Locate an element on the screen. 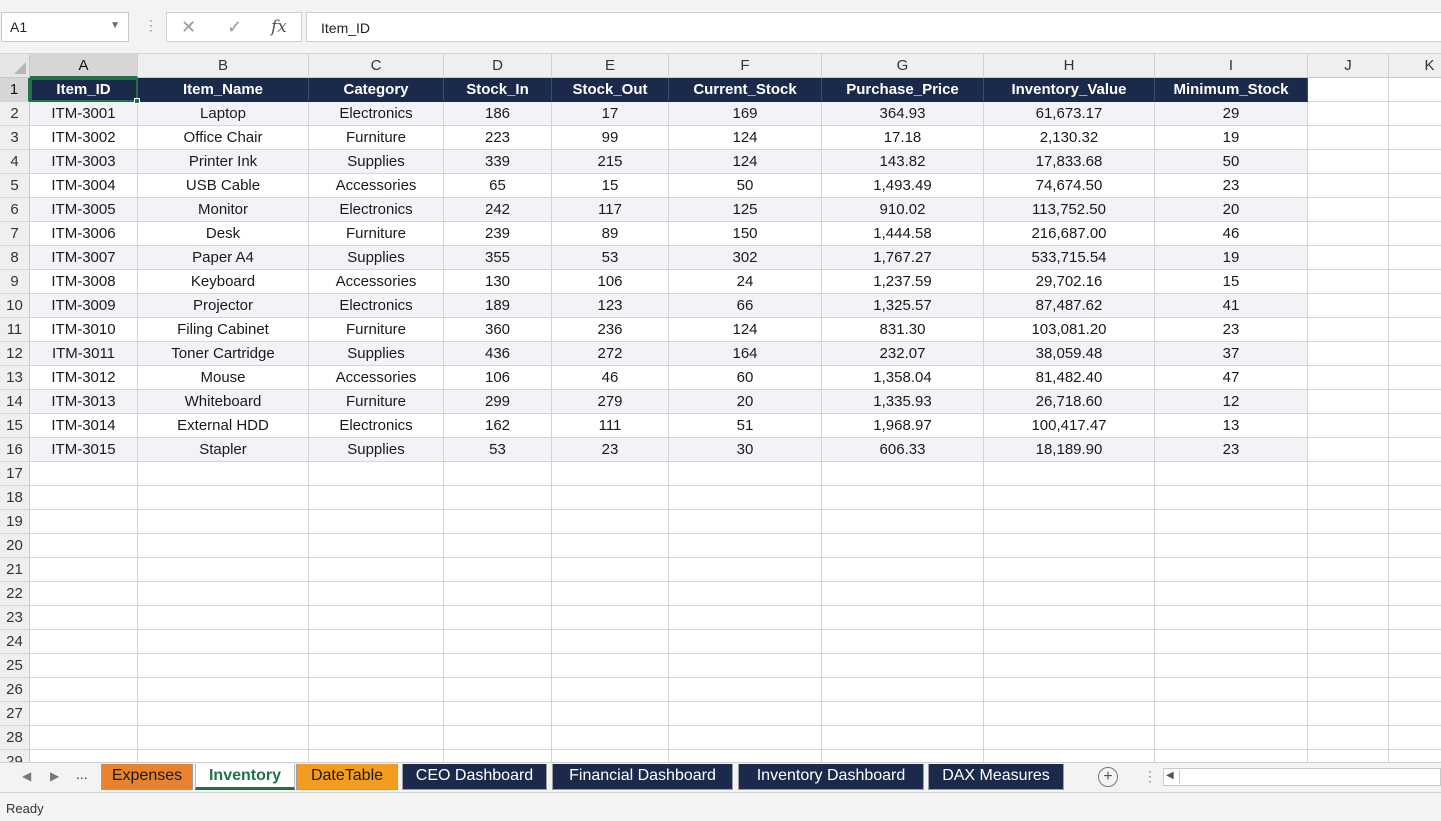 The height and width of the screenshot is (821, 1441). table-cell: 272 is located at coordinates (610, 354).